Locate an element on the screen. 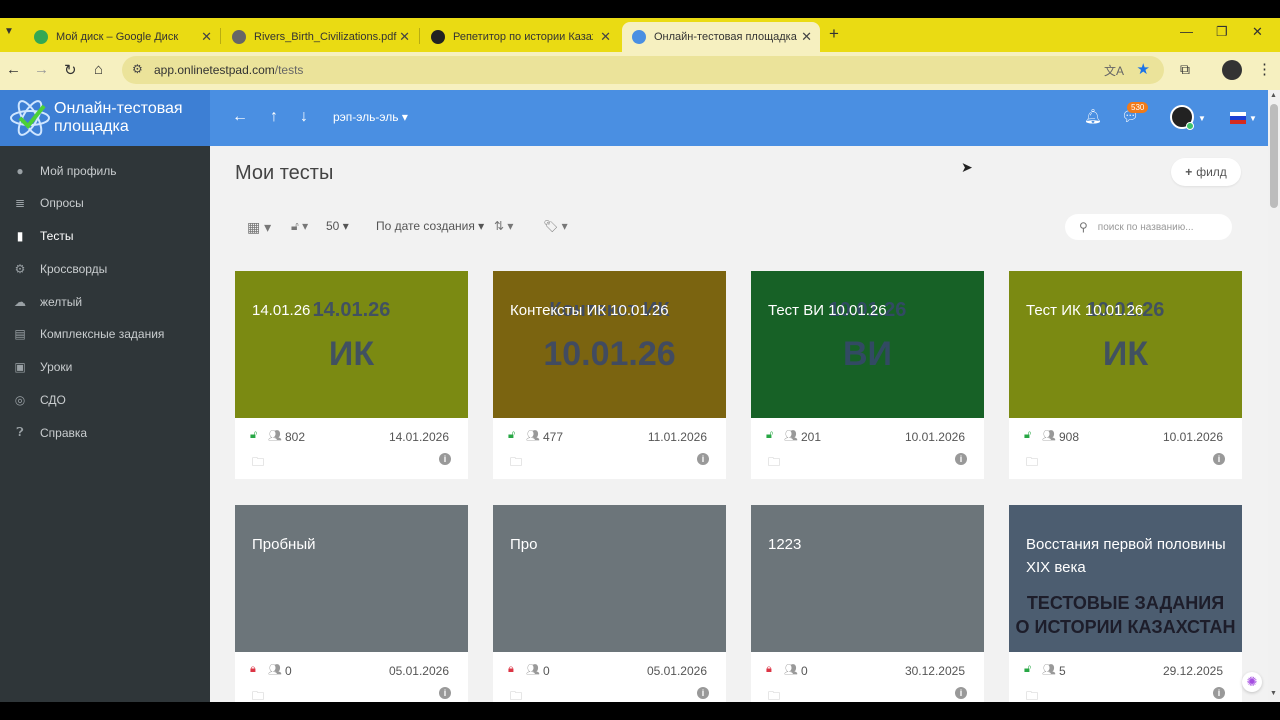 The width and height of the screenshot is (1280, 720). minimize-icon: — is located at coordinates (1186, 31).